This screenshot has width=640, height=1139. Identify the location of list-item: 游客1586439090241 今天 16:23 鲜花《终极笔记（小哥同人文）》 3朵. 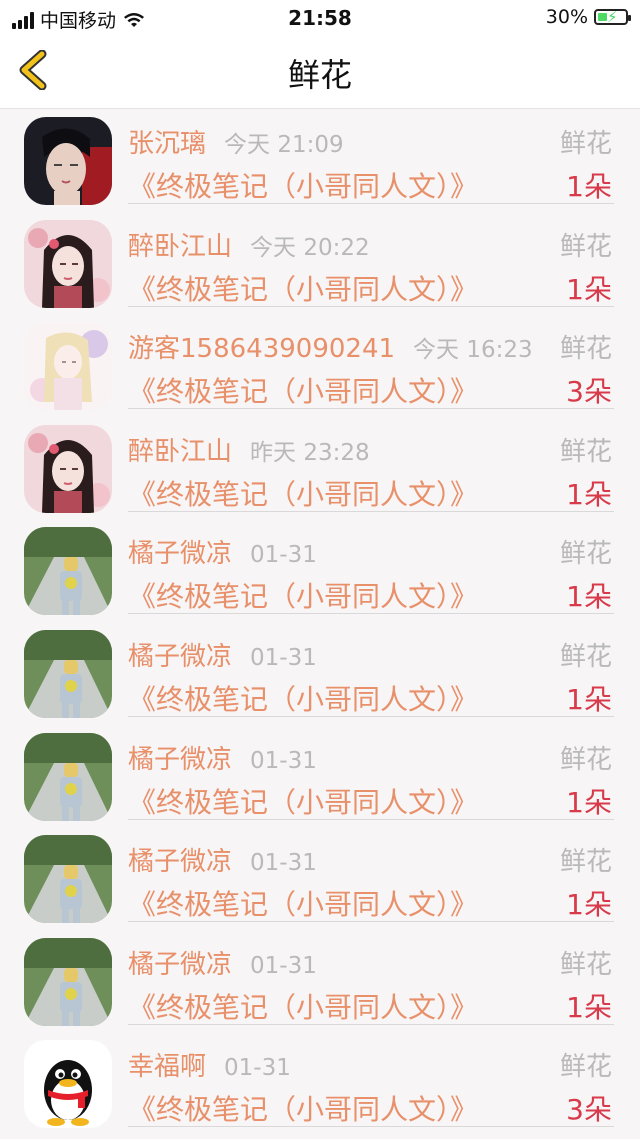
(320, 365).